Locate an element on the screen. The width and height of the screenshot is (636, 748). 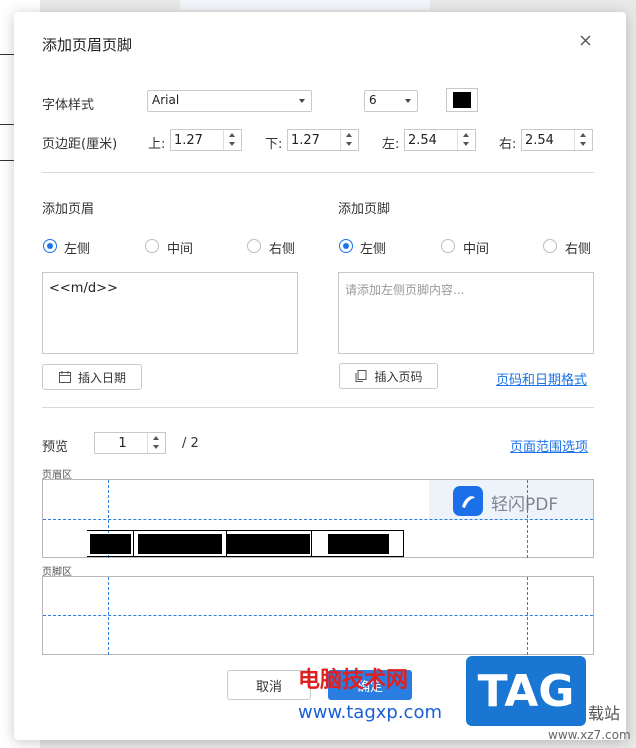
header-option-center: 中间 is located at coordinates (180, 247).